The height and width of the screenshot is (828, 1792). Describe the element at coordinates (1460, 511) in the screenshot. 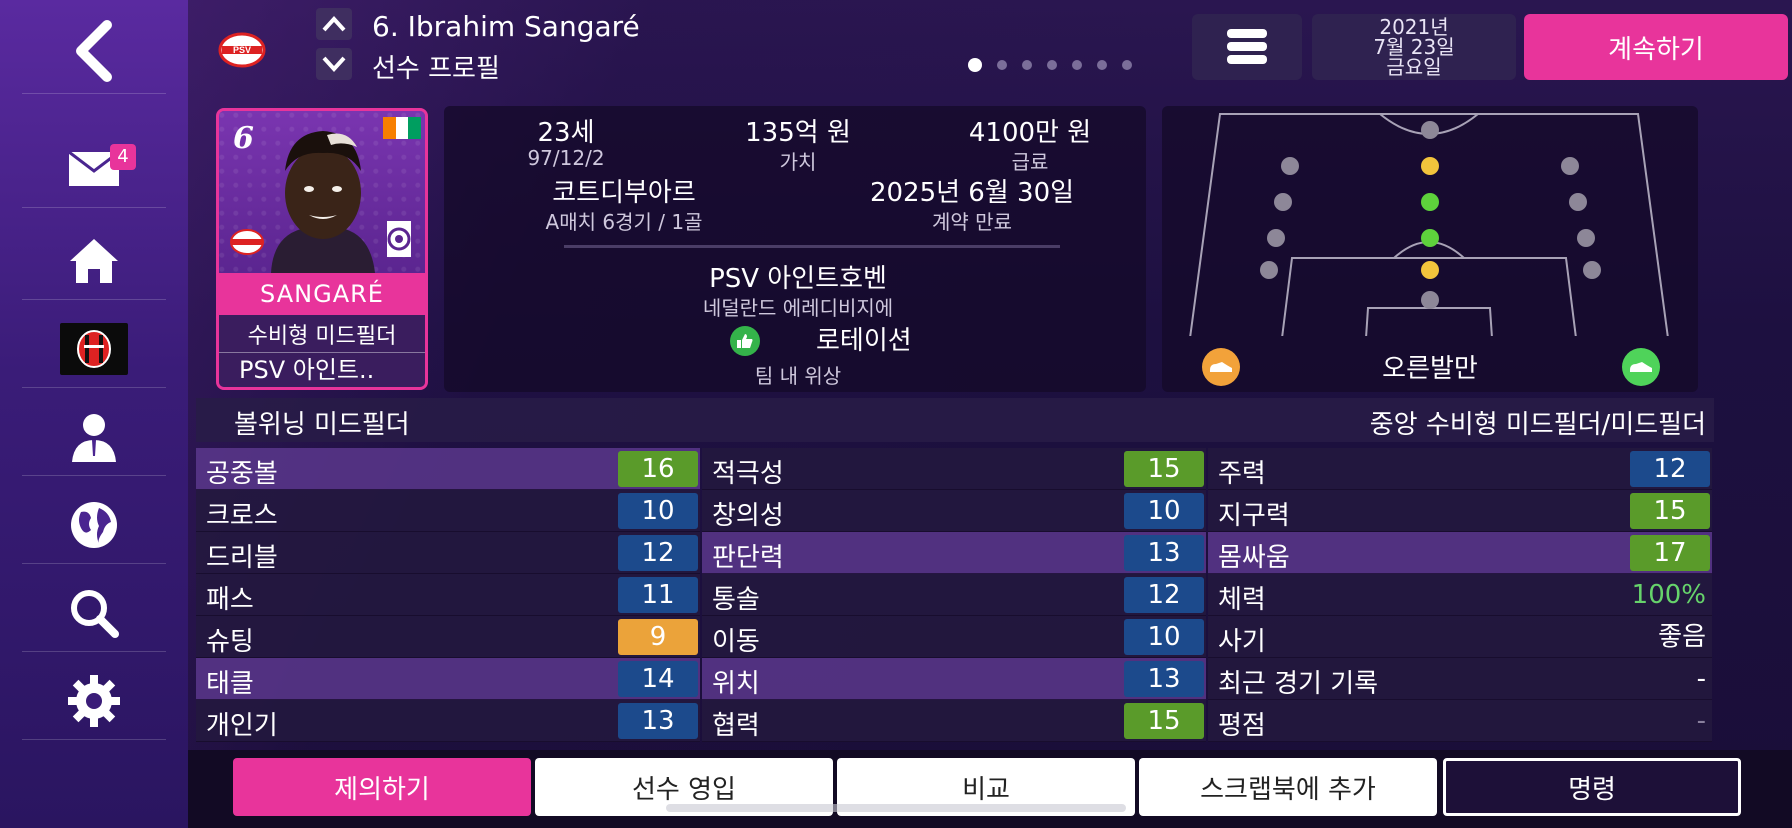

I see `attribute-row: 지구력 15` at that location.